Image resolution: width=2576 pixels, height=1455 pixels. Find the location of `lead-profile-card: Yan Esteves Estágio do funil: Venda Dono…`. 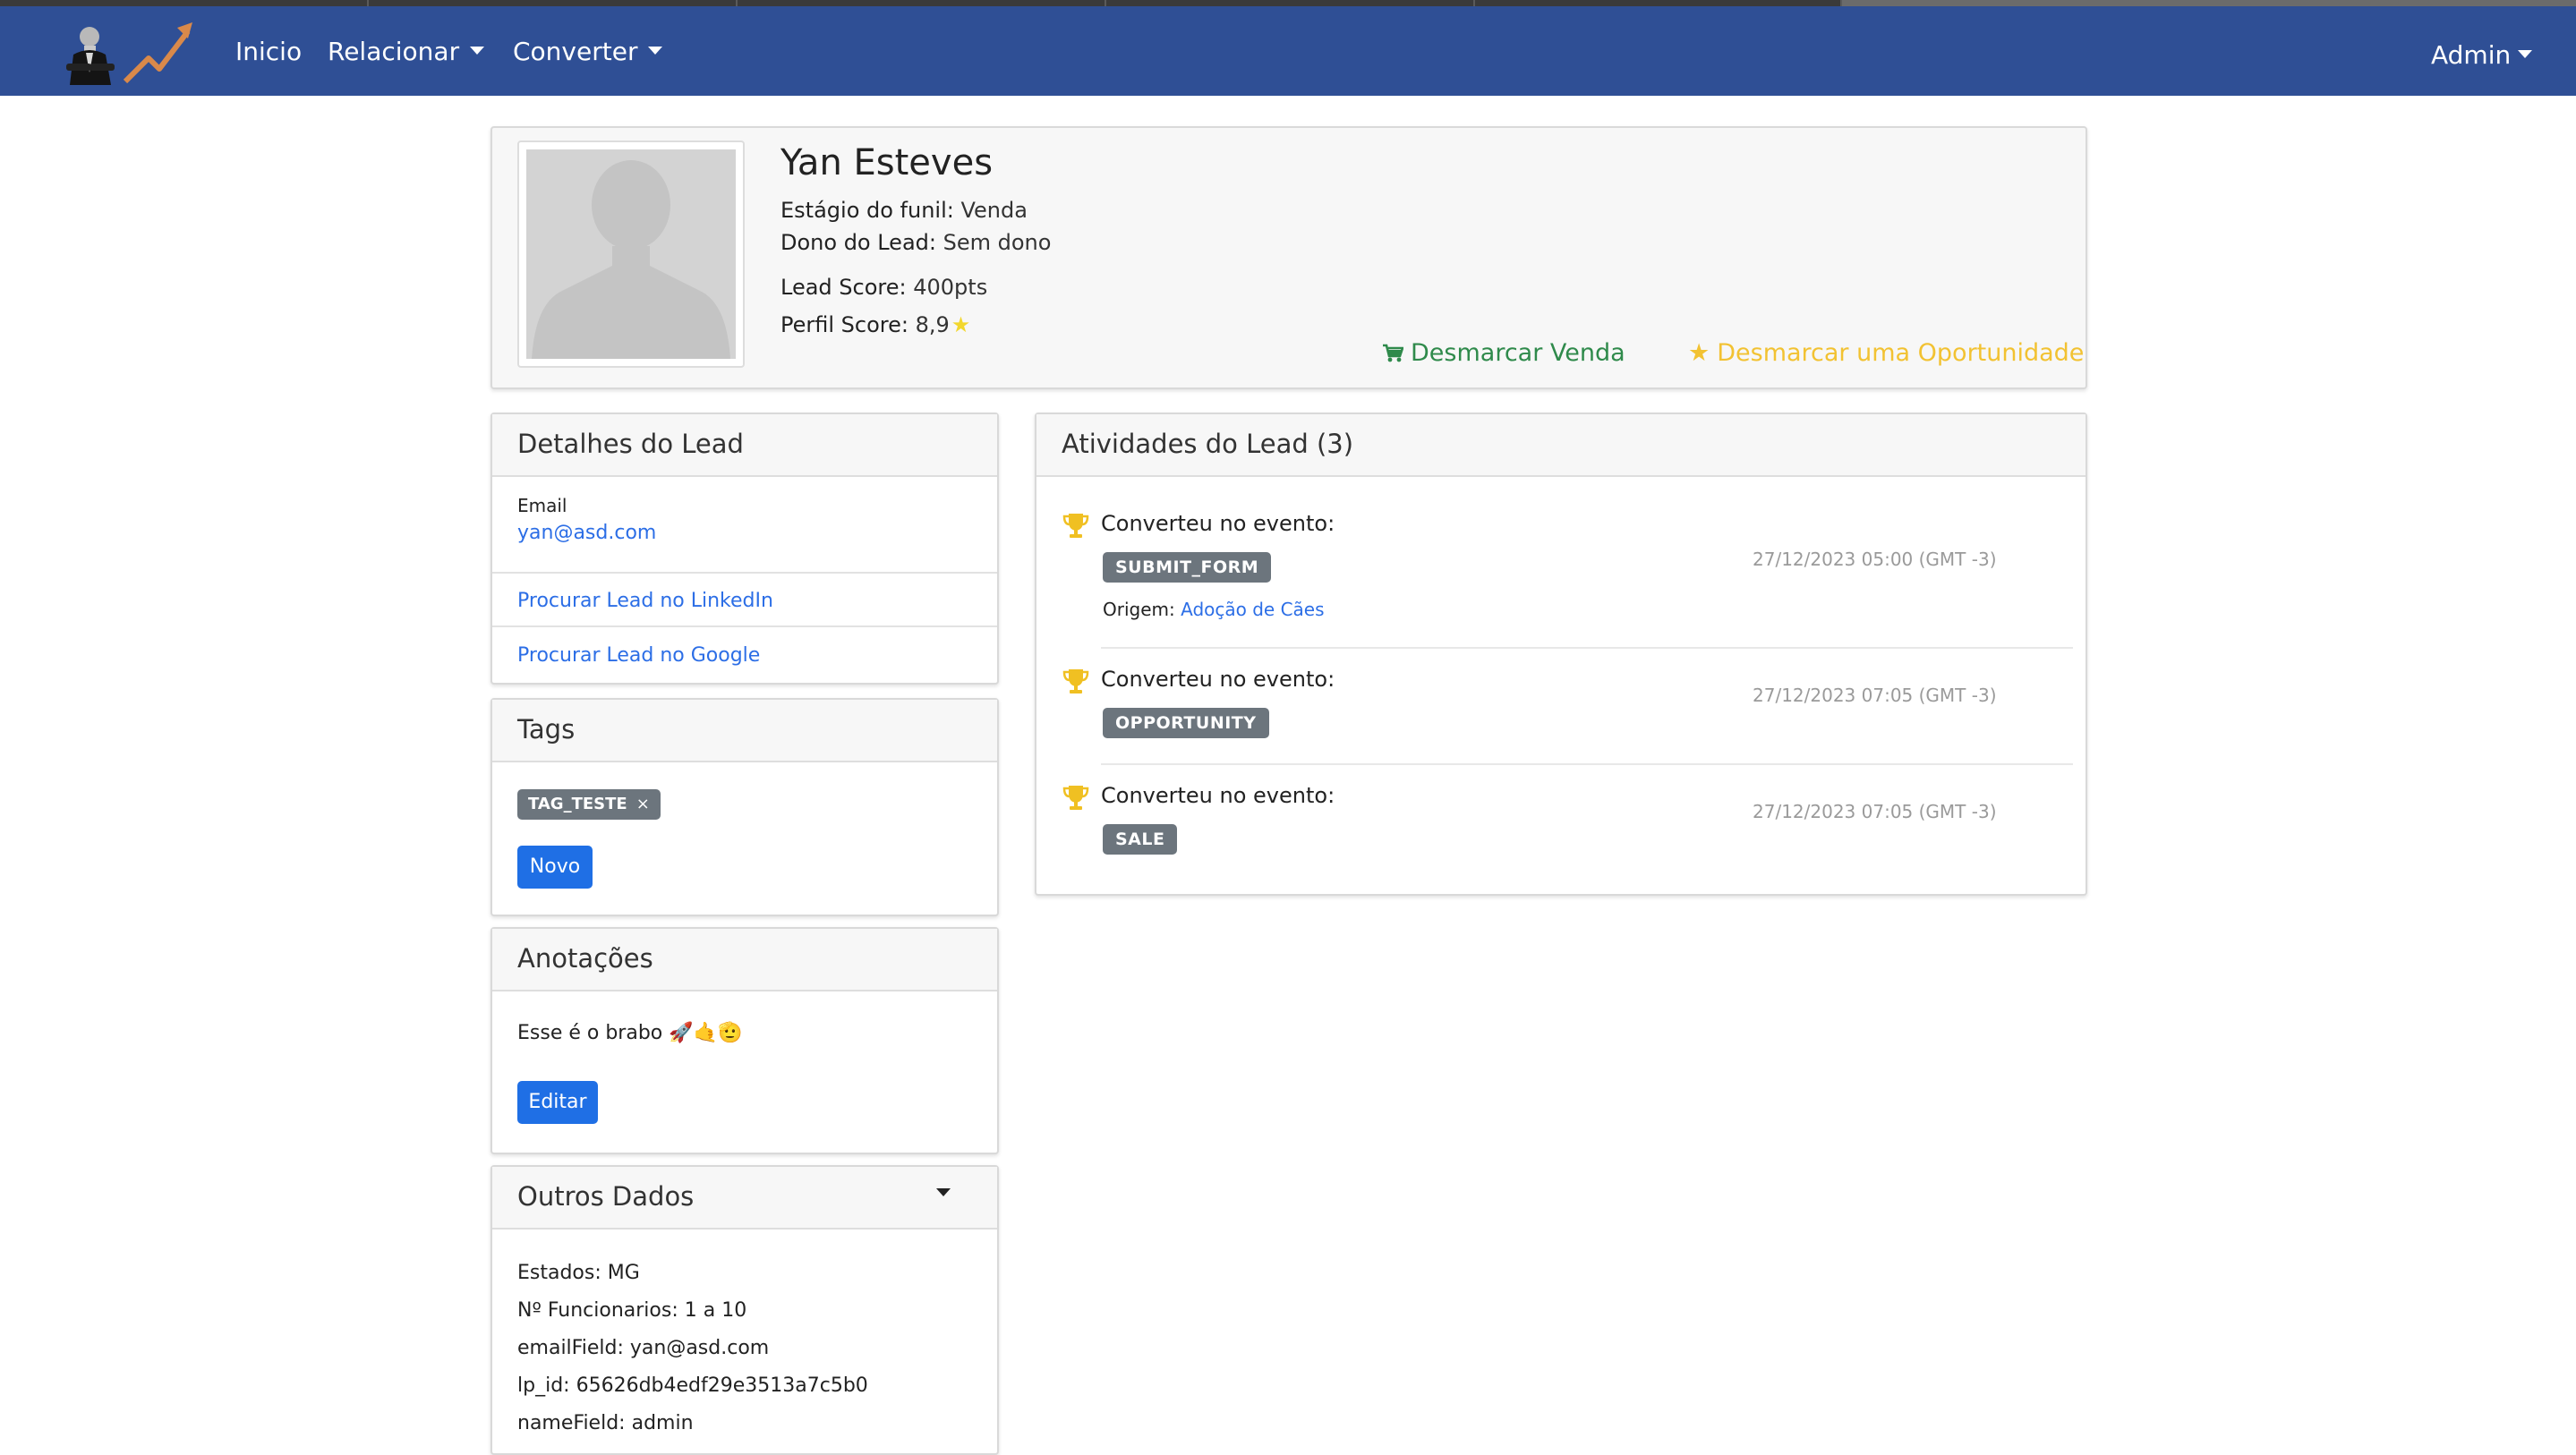

lead-profile-card: Yan Esteves Estágio do funil: Venda Dono… is located at coordinates (1288, 257).